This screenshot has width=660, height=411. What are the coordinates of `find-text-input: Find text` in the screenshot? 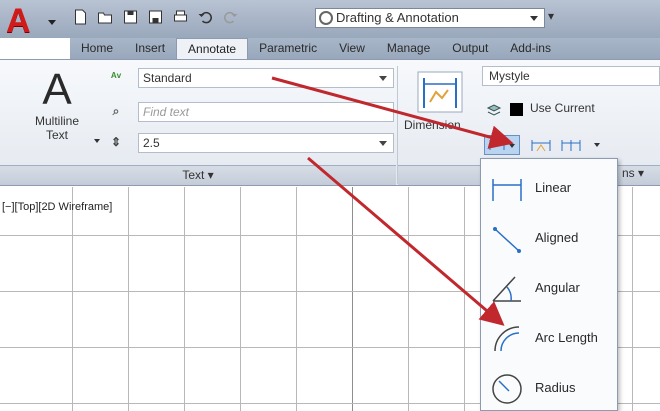 It's located at (266, 112).